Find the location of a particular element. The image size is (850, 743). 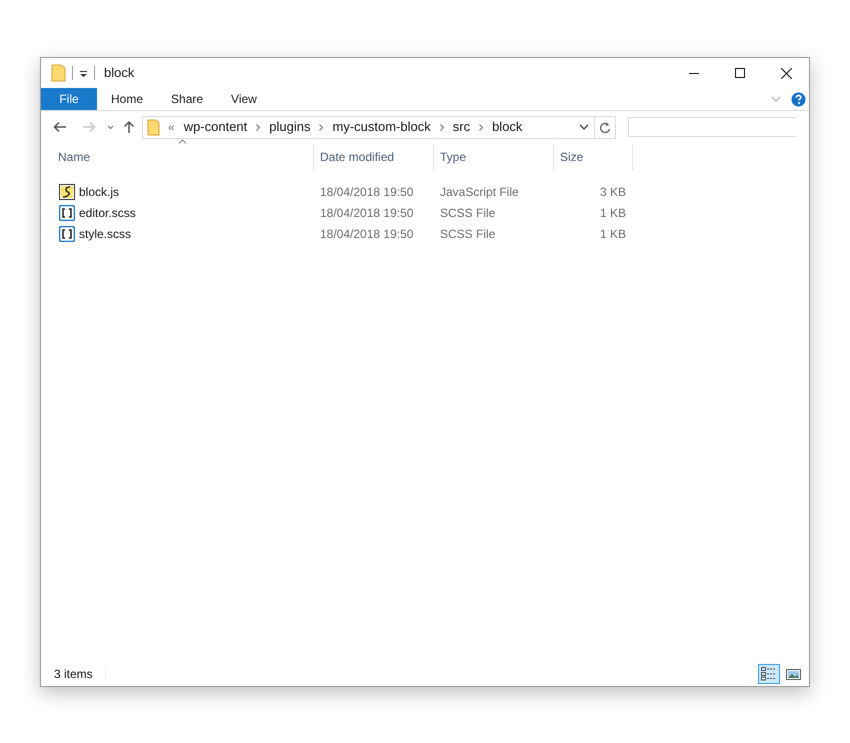

column-header: Size is located at coordinates (593, 157).